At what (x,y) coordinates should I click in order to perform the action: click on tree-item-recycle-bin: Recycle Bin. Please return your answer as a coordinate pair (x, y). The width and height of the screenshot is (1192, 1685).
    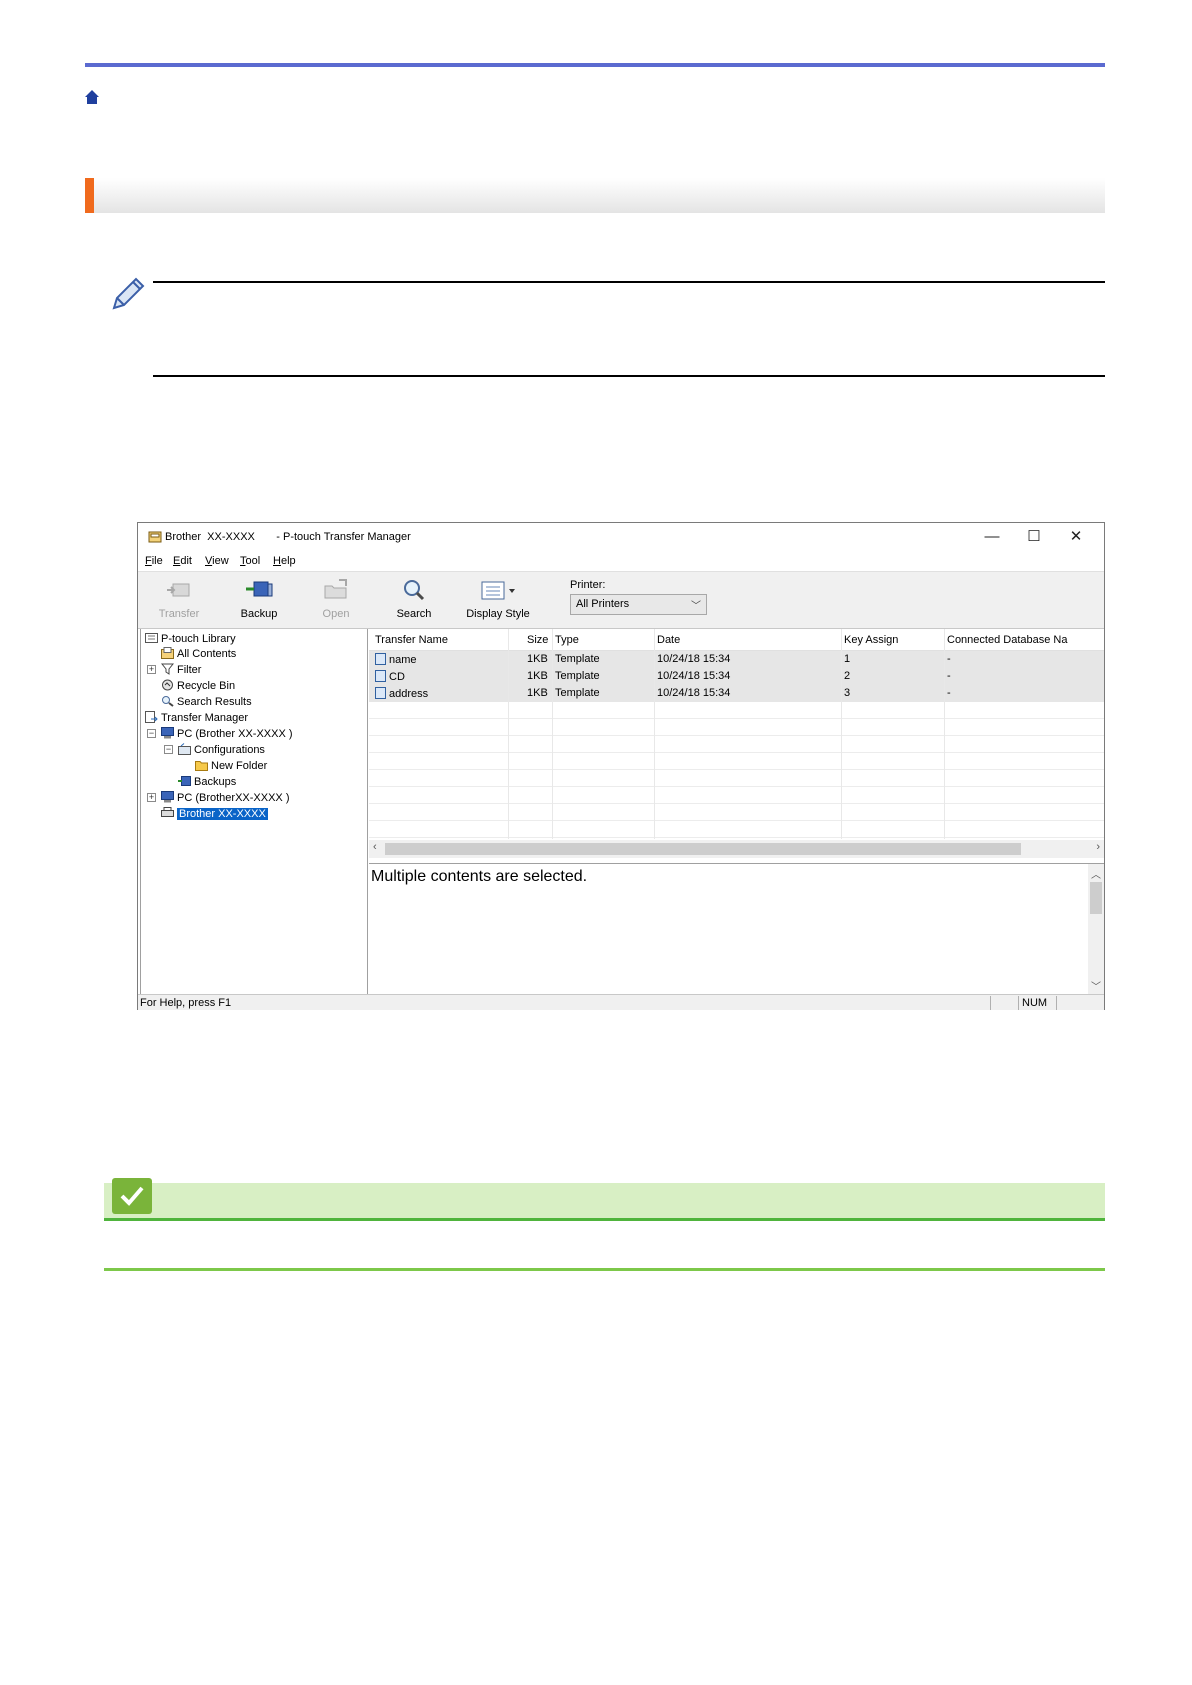
    Looking at the image, I should click on (198, 685).